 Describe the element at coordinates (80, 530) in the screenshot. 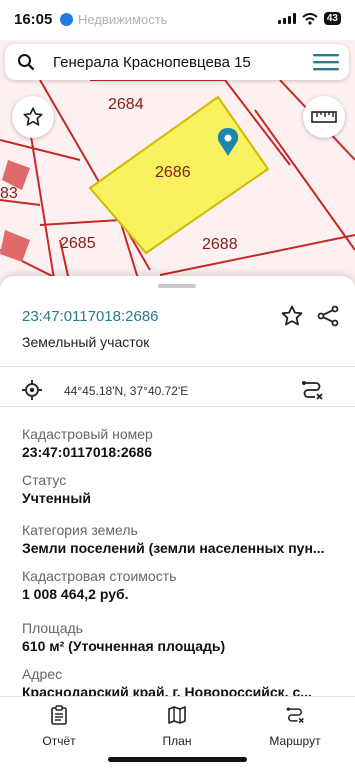

I see `field-label-land-category: Категория земель` at that location.